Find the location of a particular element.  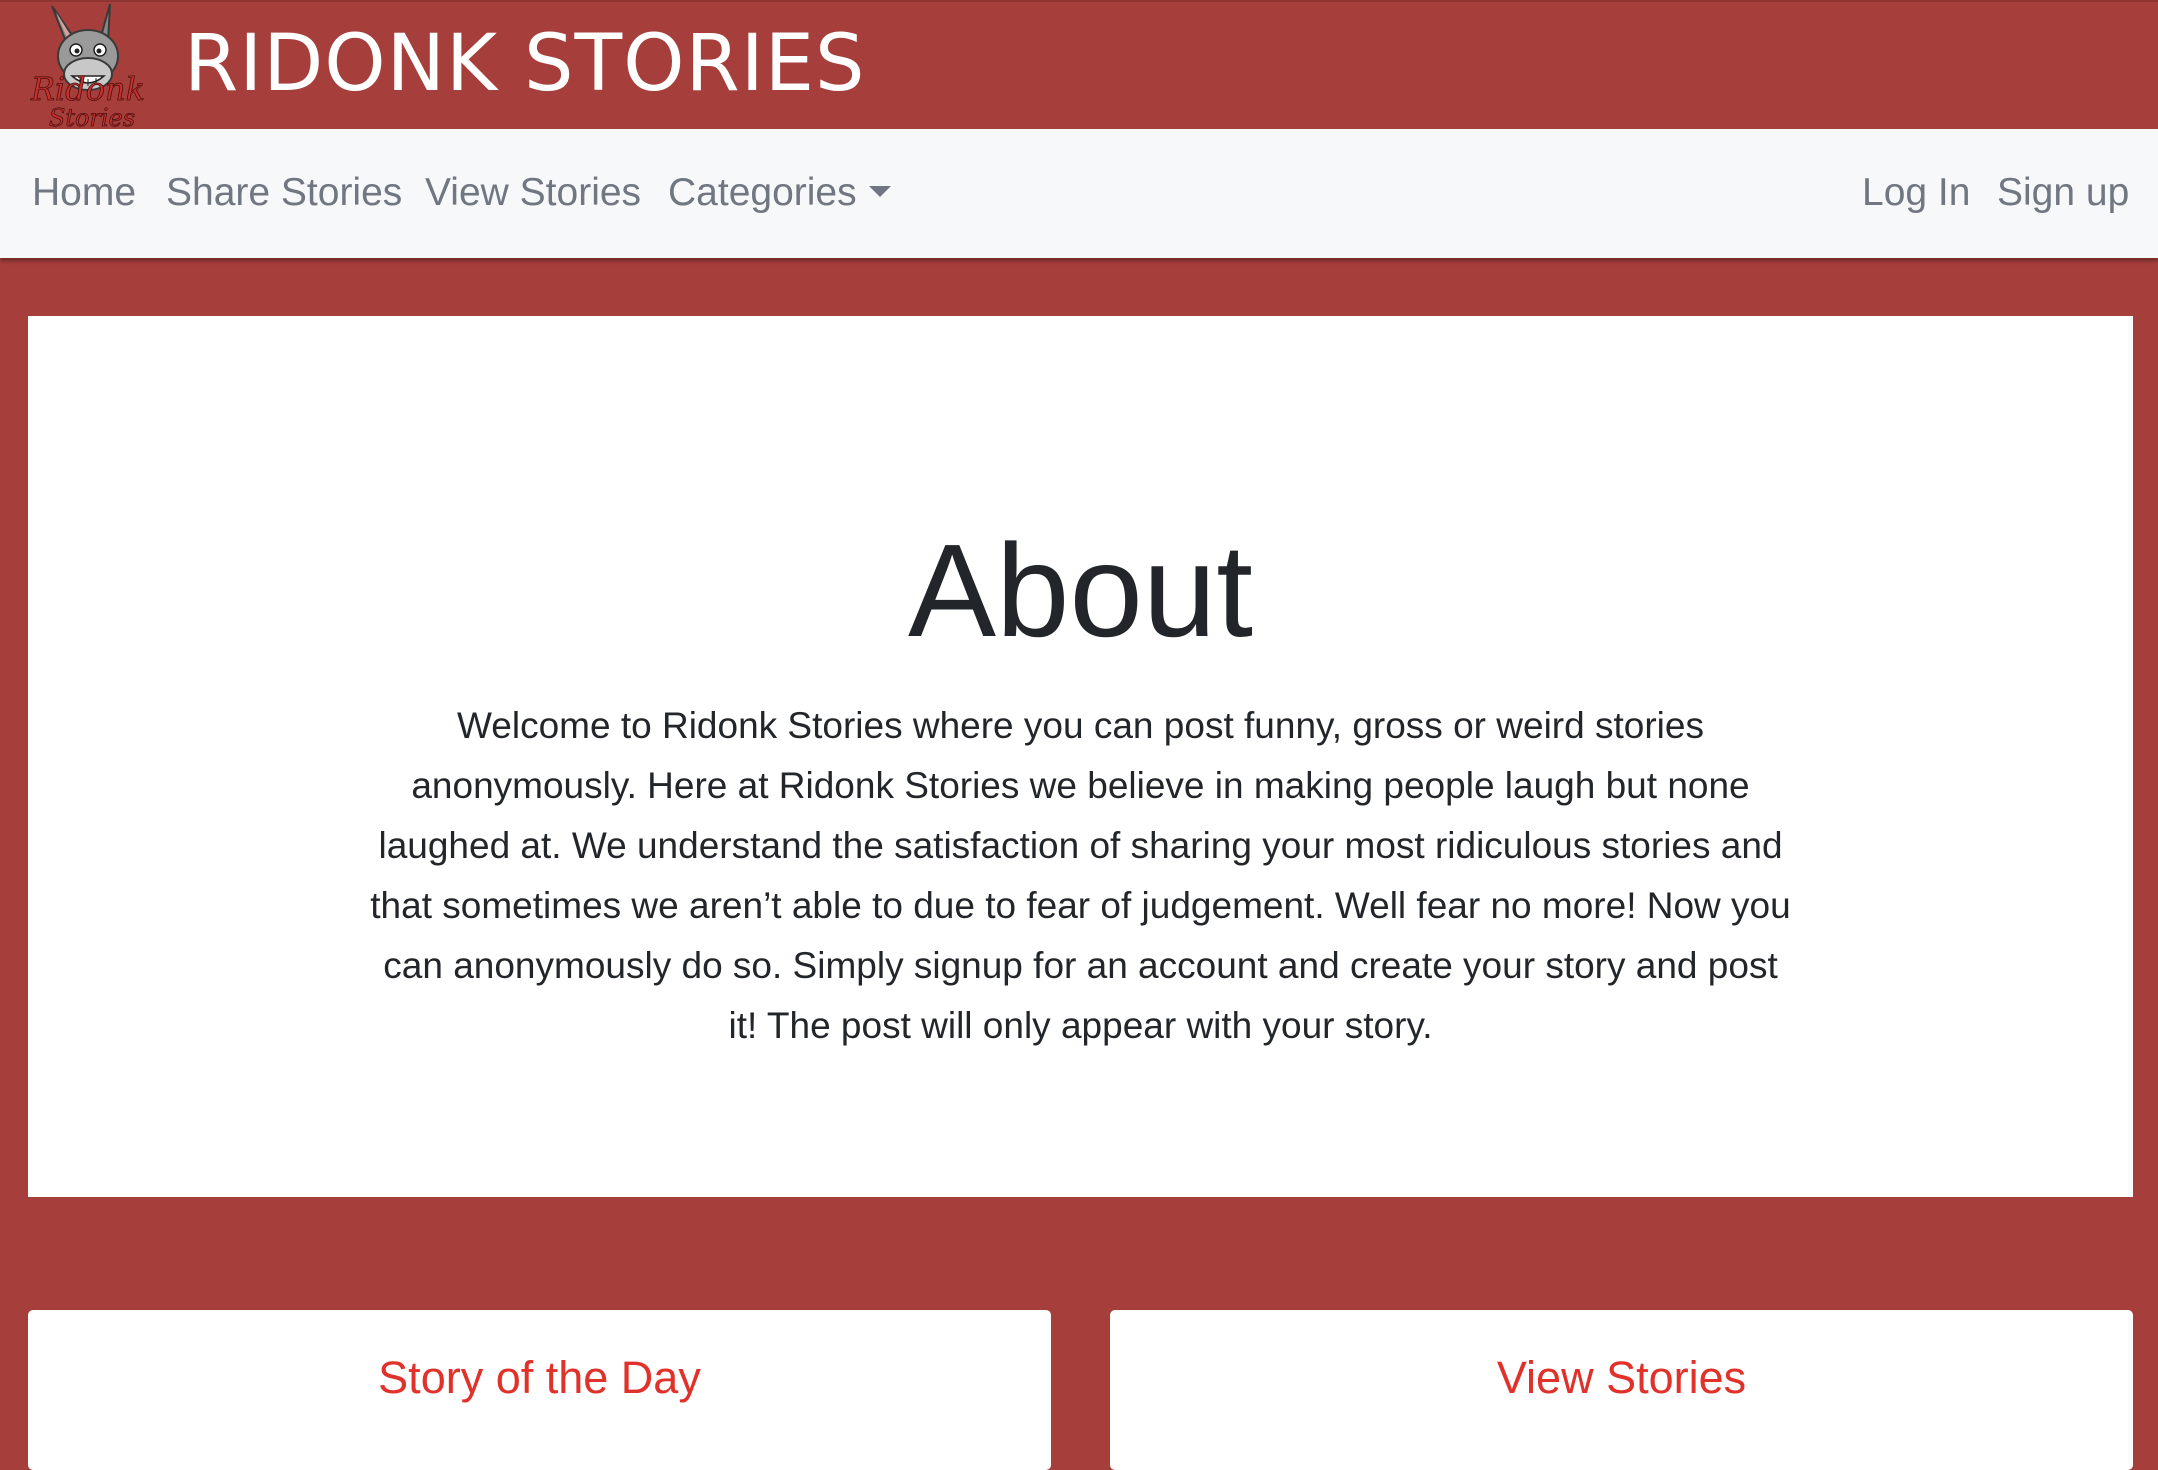

nav-view-stories: View Stories is located at coordinates (533, 193).